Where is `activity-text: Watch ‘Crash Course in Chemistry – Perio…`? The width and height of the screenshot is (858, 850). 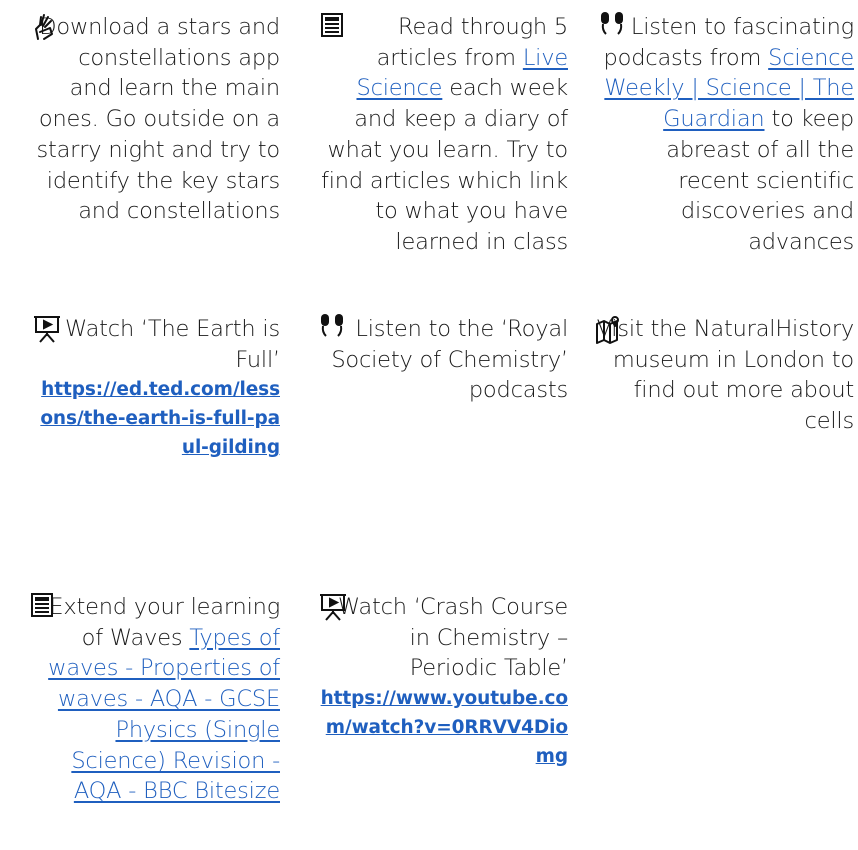 activity-text: Watch ‘Crash Course in Chemistry – Perio… is located at coordinates (452, 638).